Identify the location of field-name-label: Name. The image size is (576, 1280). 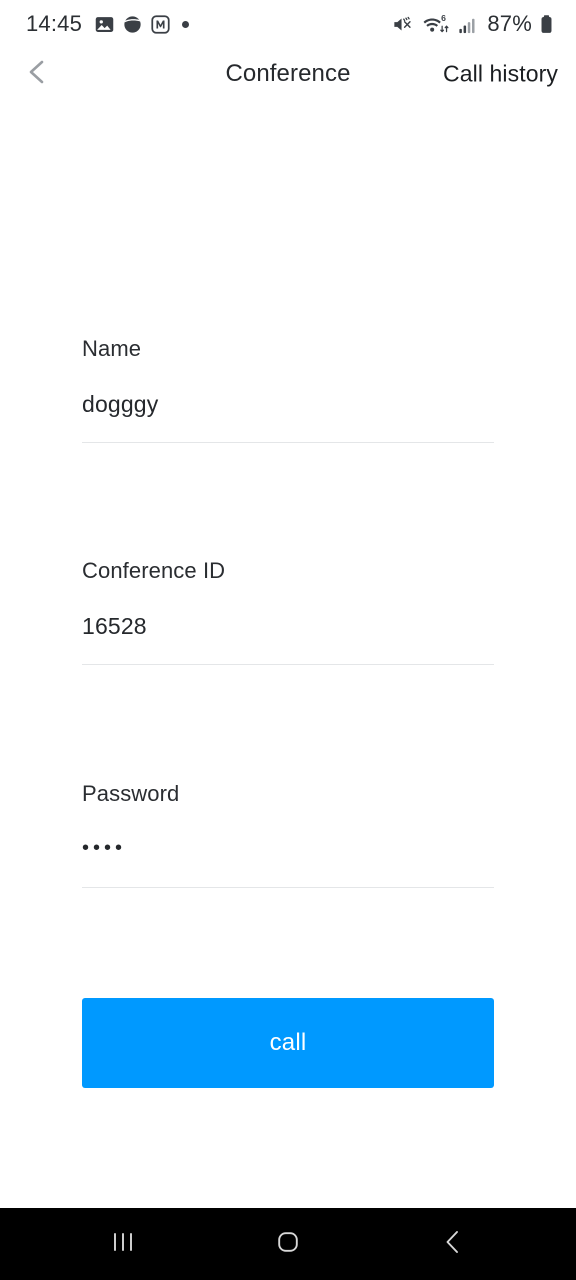
(112, 348).